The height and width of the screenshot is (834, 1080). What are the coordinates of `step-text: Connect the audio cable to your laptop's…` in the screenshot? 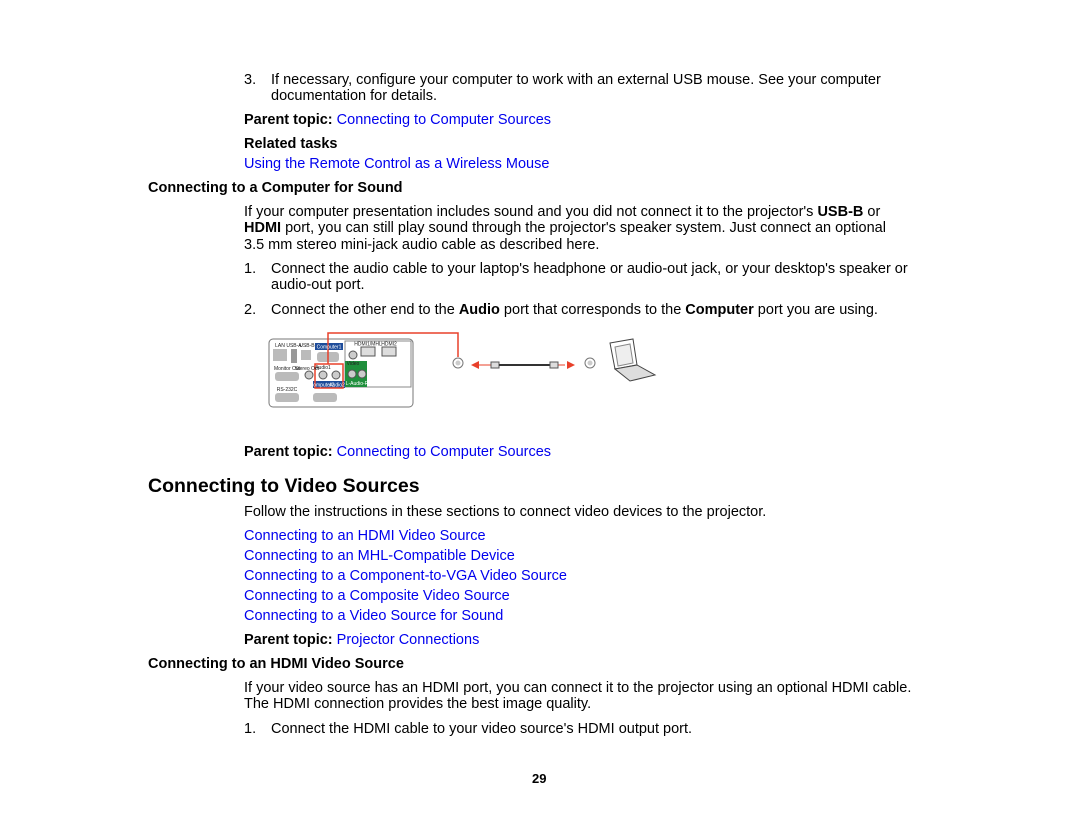 It's located at (589, 269).